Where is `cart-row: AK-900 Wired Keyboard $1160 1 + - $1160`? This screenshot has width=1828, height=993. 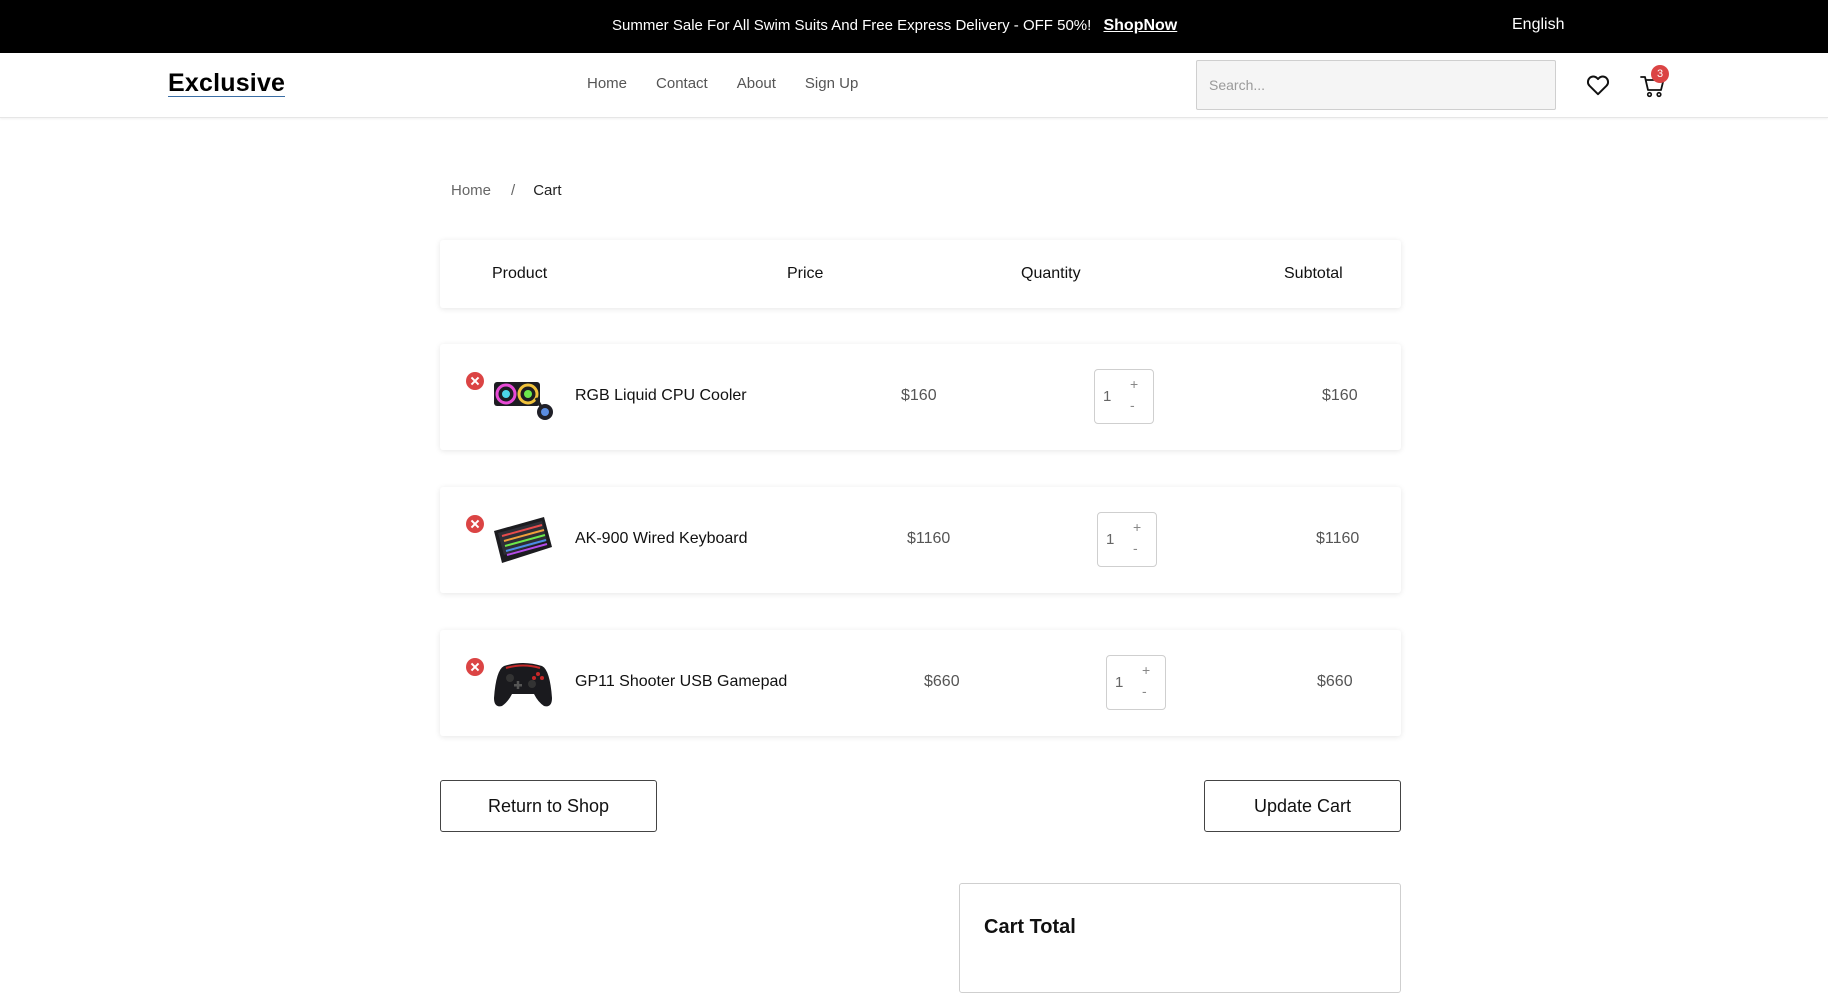
cart-row: AK-900 Wired Keyboard $1160 1 + - $1160 is located at coordinates (920, 540).